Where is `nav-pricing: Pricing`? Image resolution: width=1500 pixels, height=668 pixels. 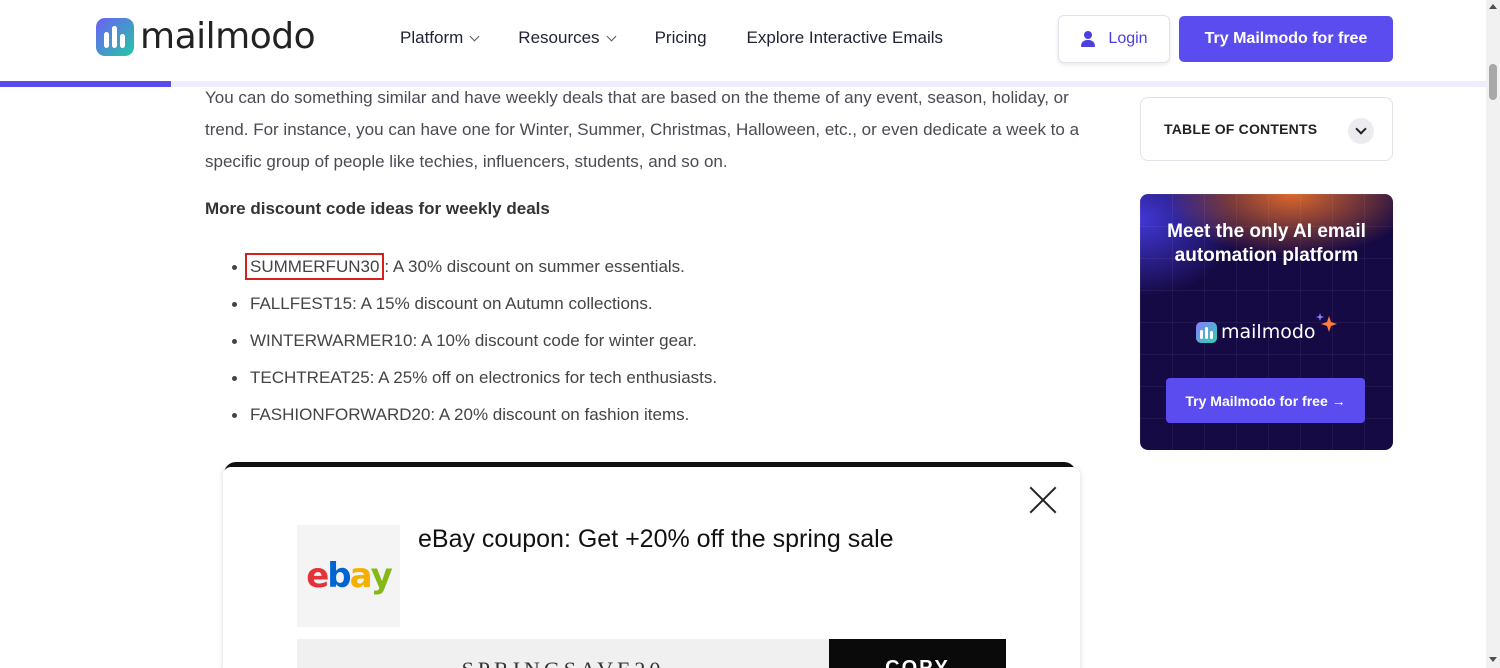 nav-pricing: Pricing is located at coordinates (681, 38).